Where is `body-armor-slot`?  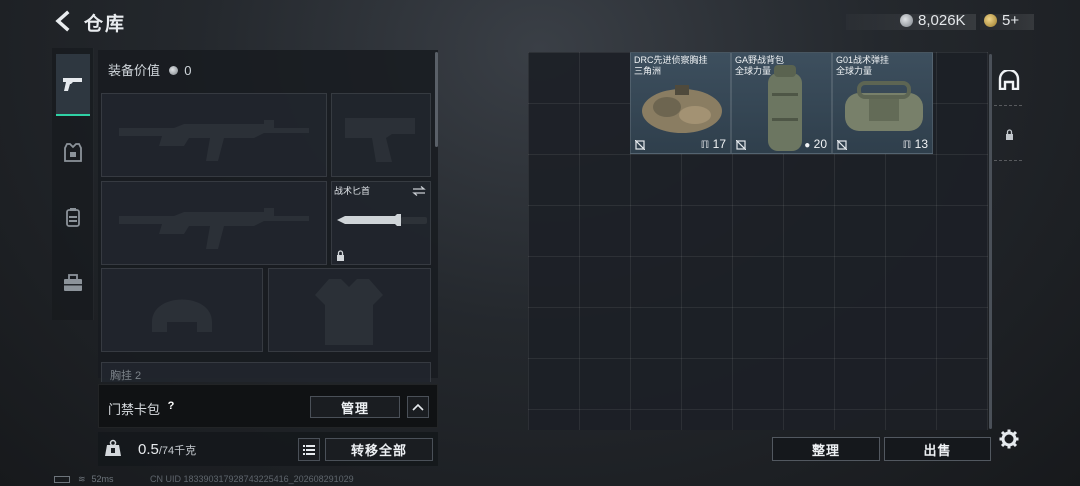 body-armor-slot is located at coordinates (349, 310).